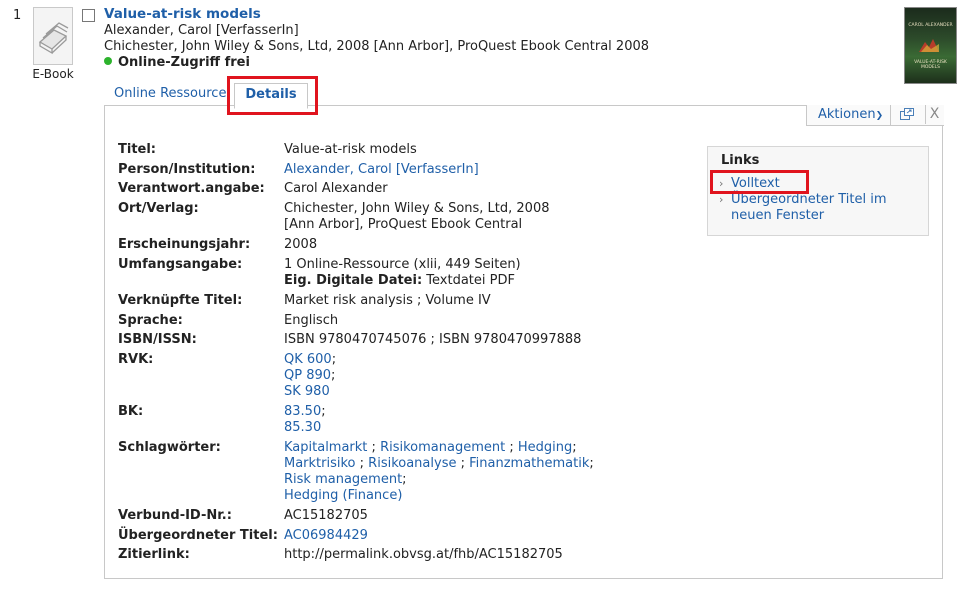 The image size is (963, 589). What do you see at coordinates (184, 62) in the screenshot?
I see `availability-label: Online-Zugriff frei` at bounding box center [184, 62].